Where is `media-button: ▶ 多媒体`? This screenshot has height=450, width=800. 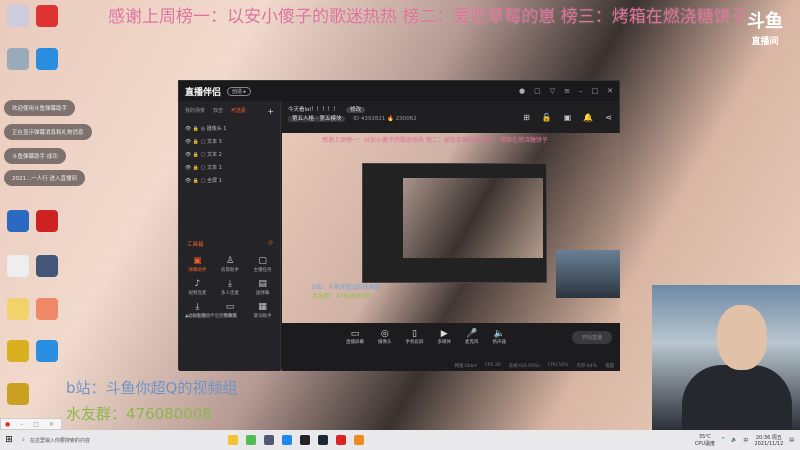 media-button: ▶ 多媒体 is located at coordinates (445, 337).